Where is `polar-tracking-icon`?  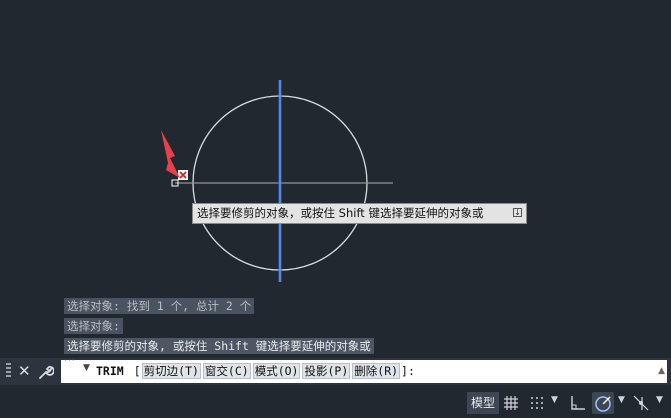
polar-tracking-icon is located at coordinates (603, 403).